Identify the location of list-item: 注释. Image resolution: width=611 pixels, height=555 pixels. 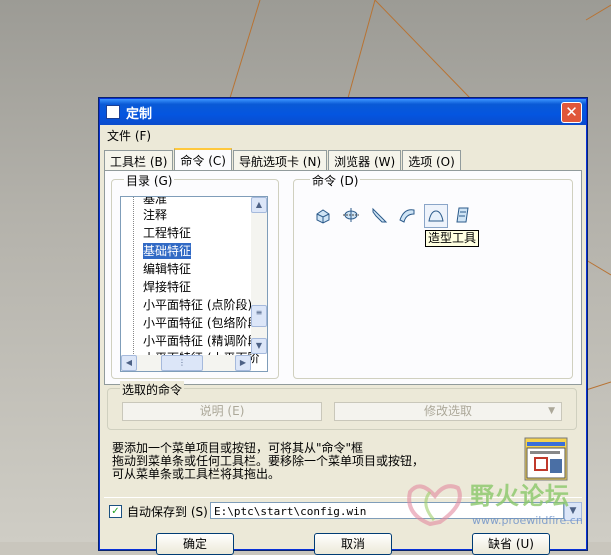
(155, 215).